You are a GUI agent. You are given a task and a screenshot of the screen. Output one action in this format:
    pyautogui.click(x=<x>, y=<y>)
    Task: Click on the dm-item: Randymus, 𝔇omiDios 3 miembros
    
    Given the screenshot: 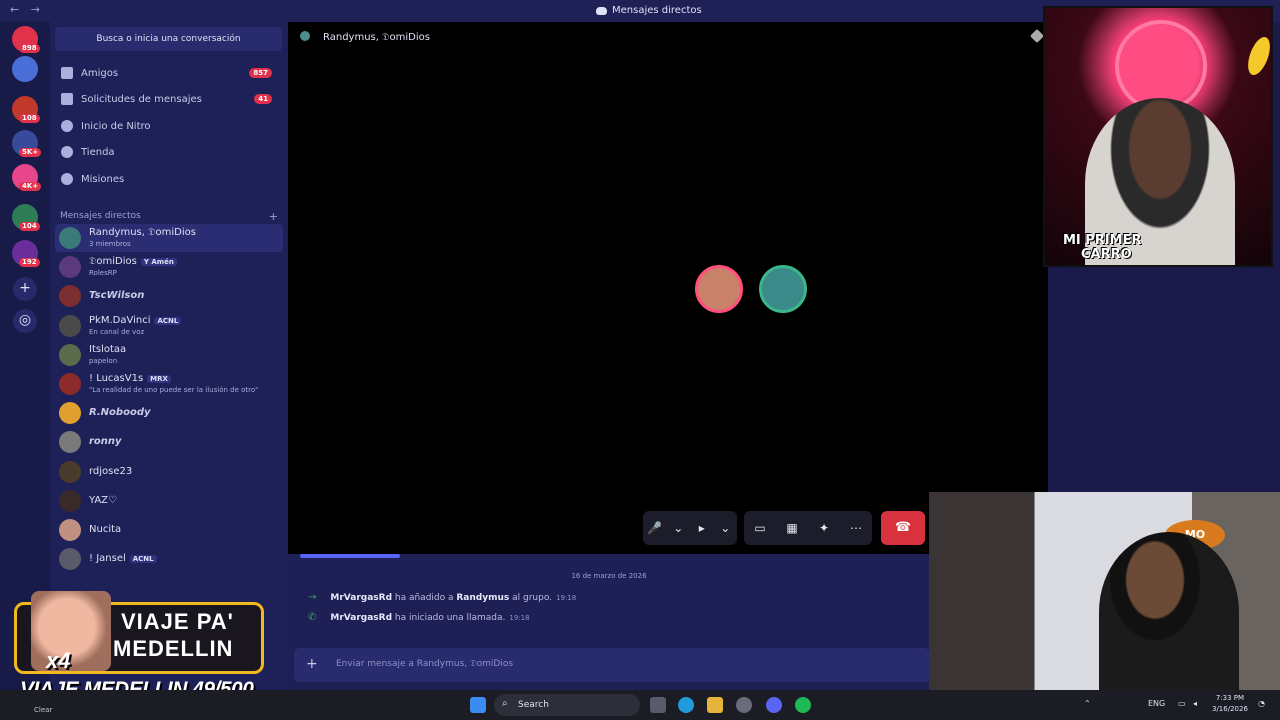 What is the action you would take?
    pyautogui.click(x=169, y=238)
    